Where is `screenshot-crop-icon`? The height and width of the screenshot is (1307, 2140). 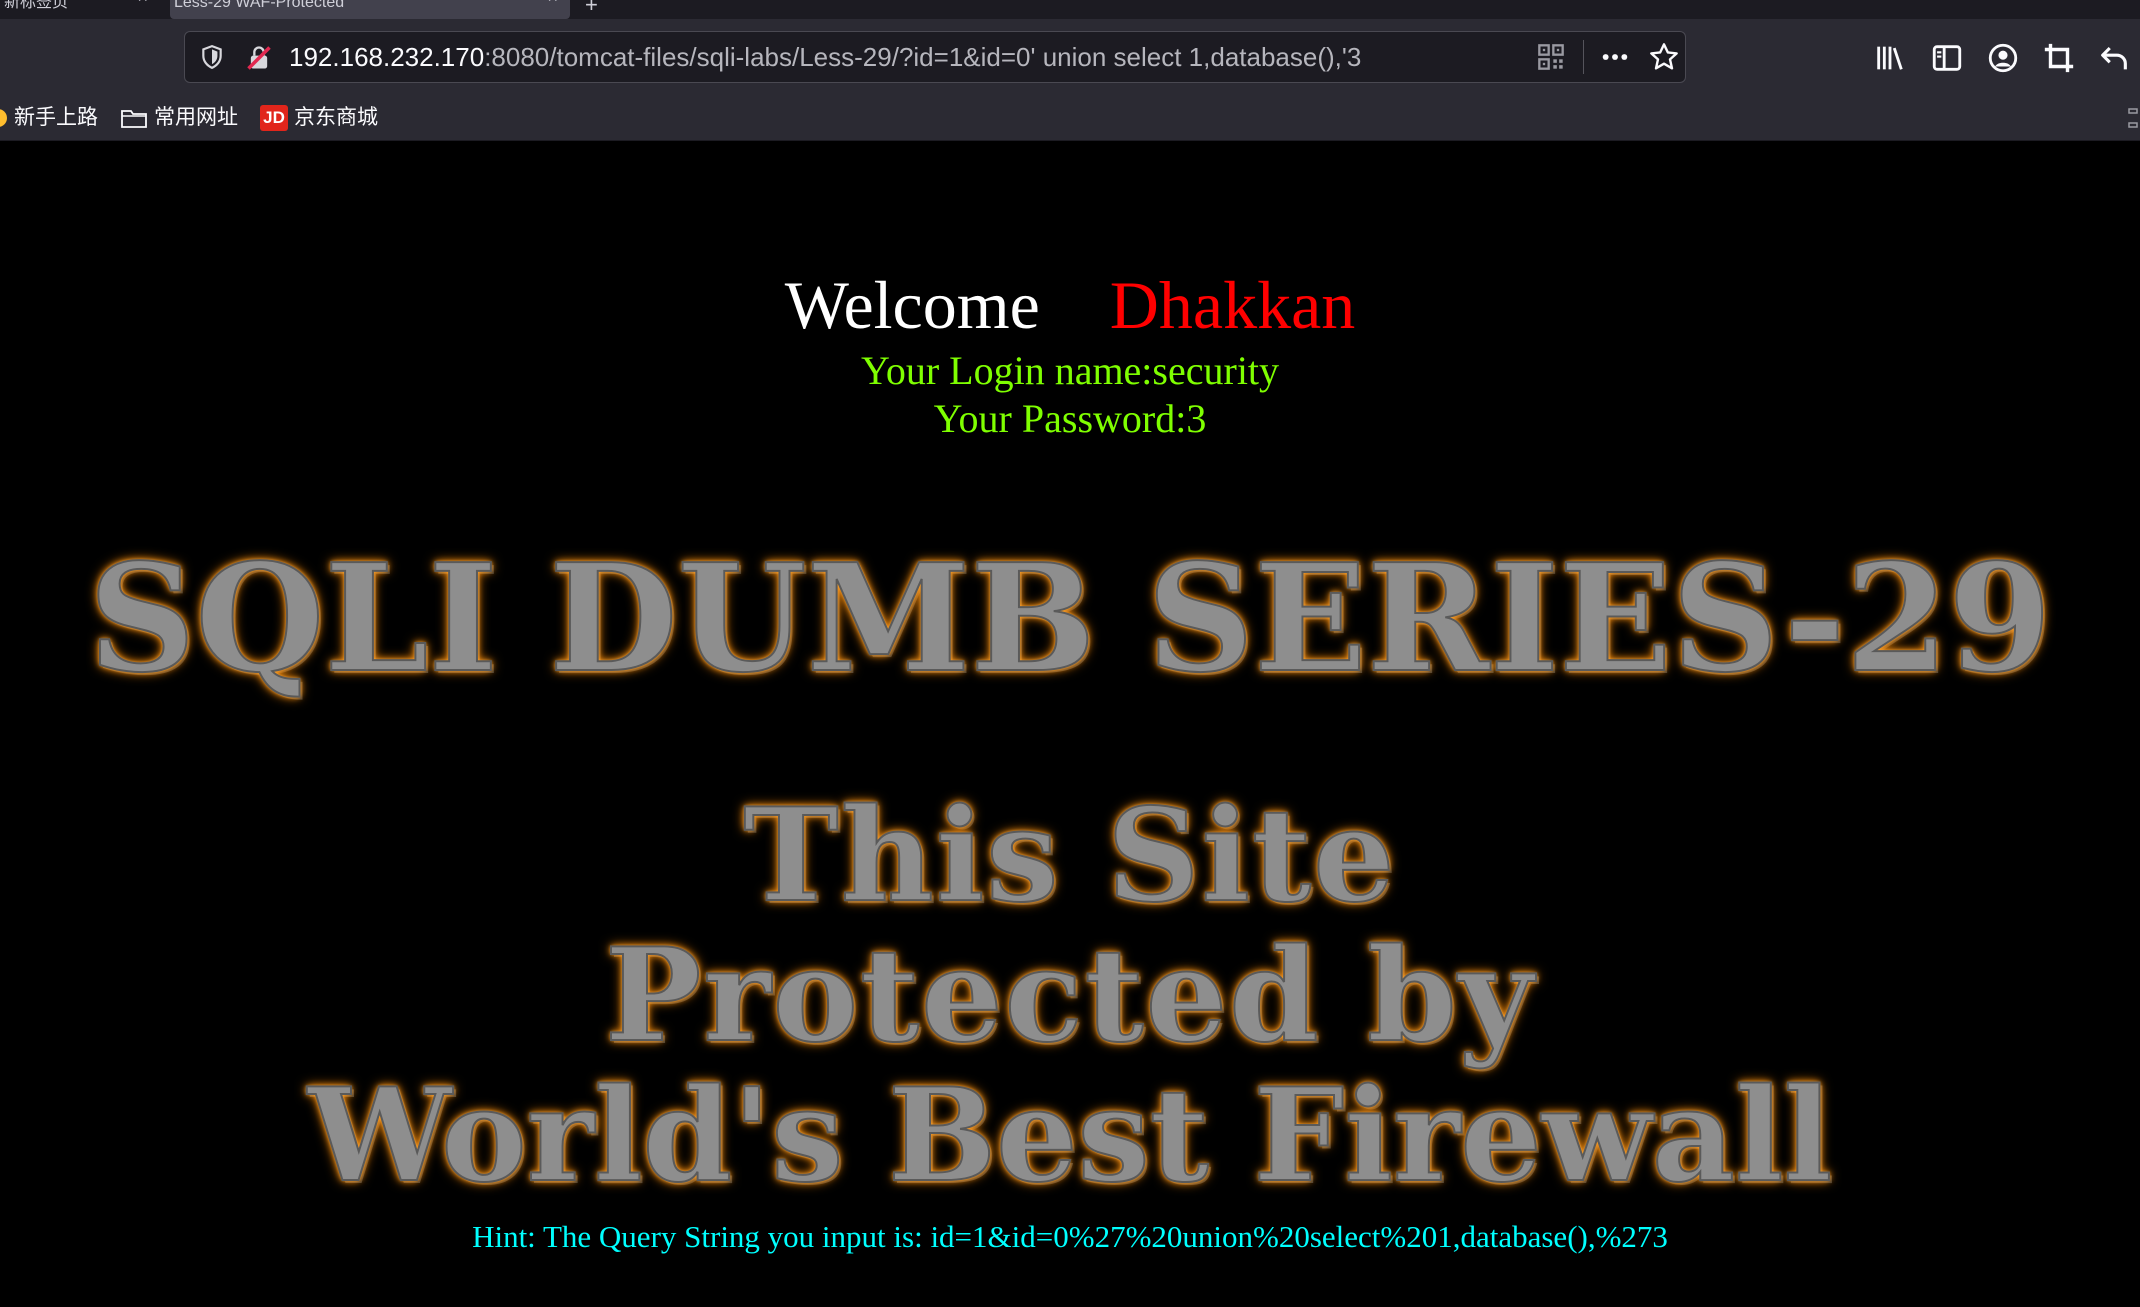 screenshot-crop-icon is located at coordinates (2059, 58).